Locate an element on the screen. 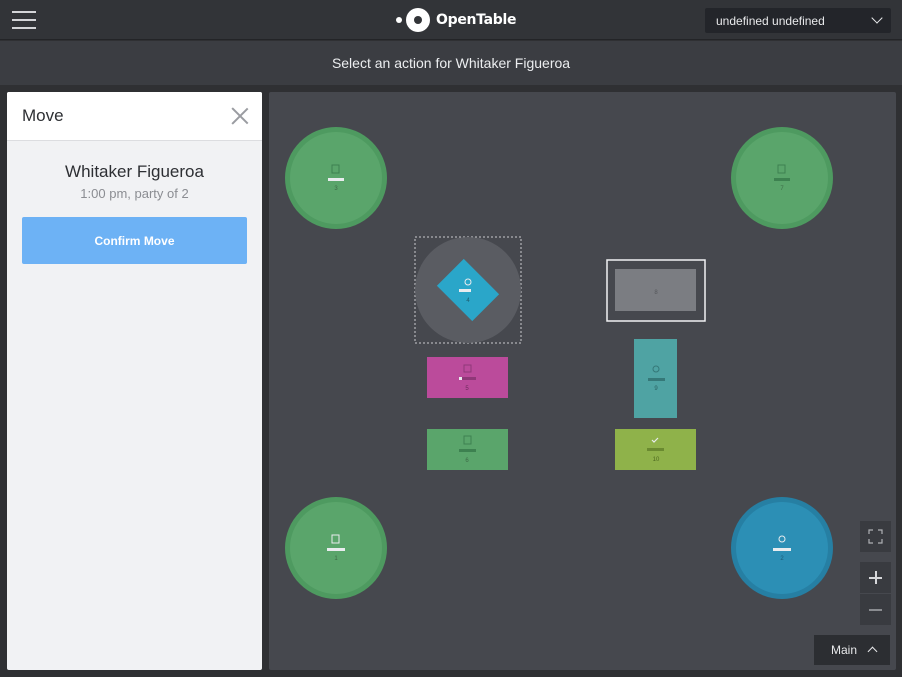 The width and height of the screenshot is (902, 677). opentable-logo: OpenTable is located at coordinates (456, 20).